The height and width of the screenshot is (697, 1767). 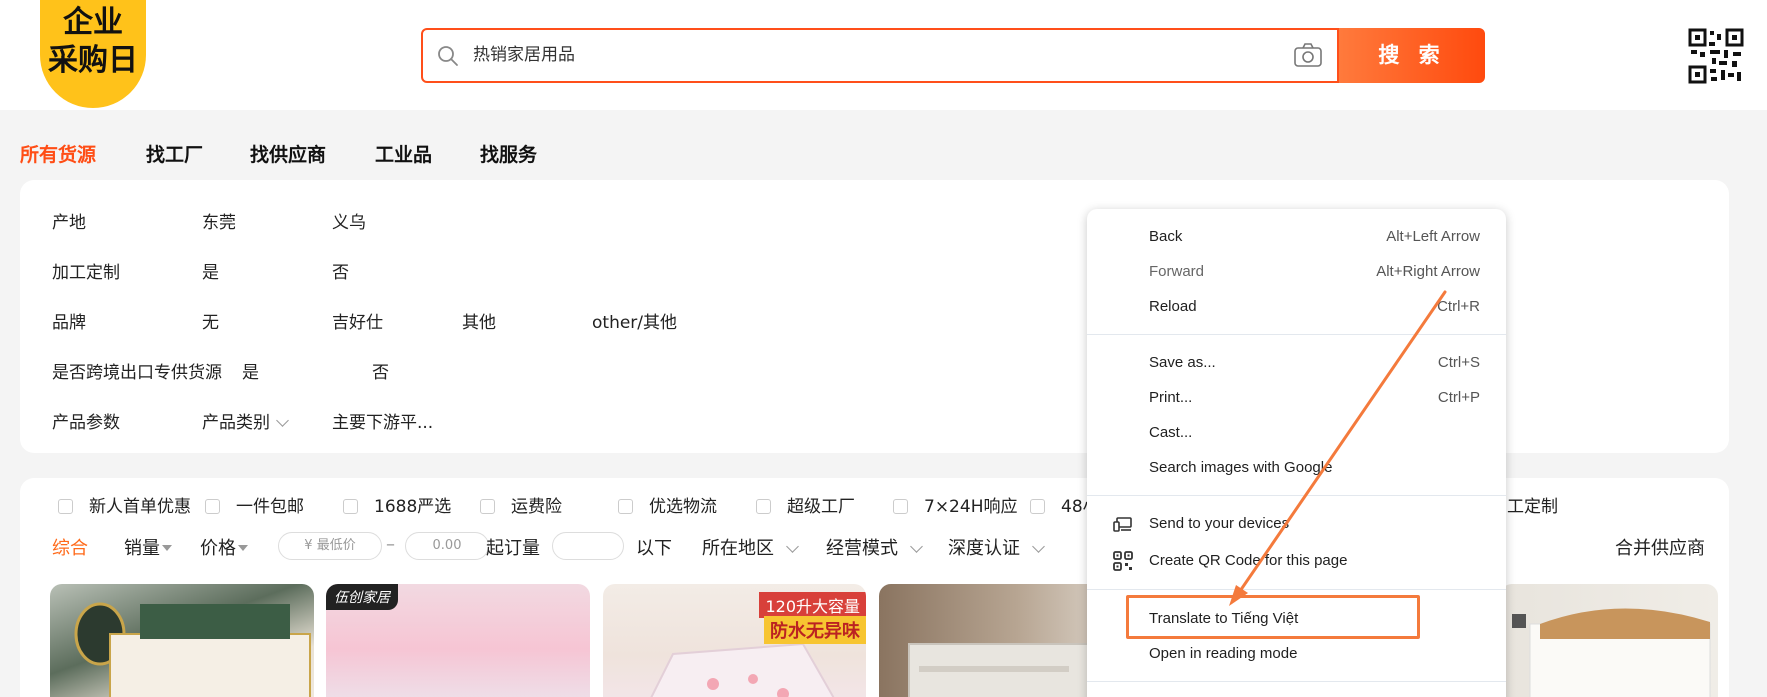 What do you see at coordinates (1660, 547) in the screenshot?
I see `merge-suppliers: 合并供应商` at bounding box center [1660, 547].